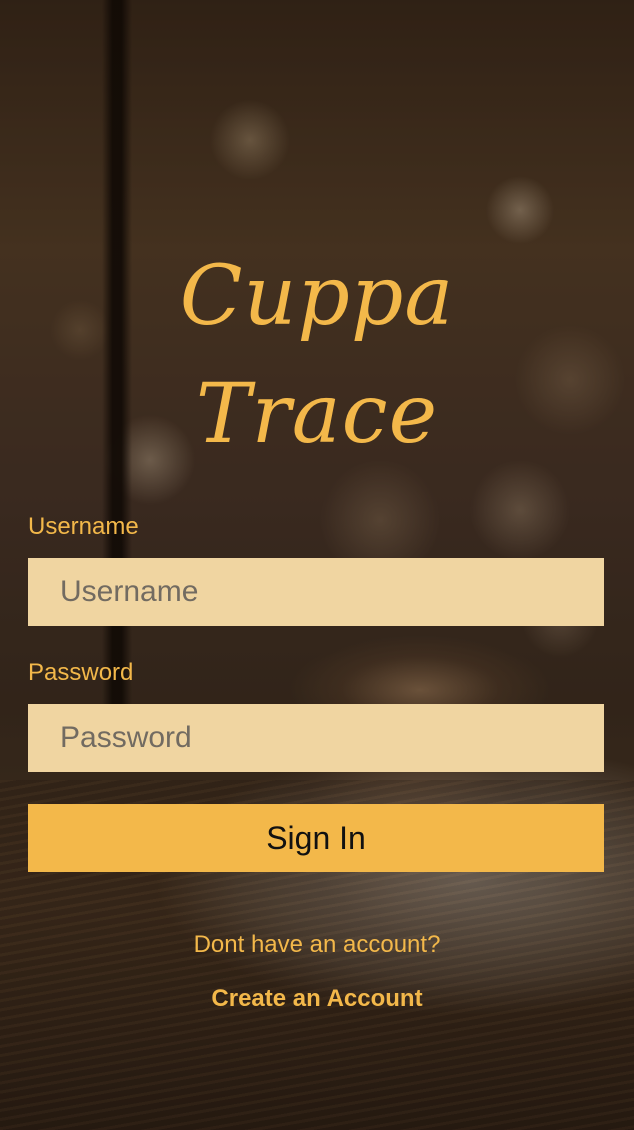 This screenshot has width=634, height=1130. Describe the element at coordinates (83, 526) in the screenshot. I see `username-label: Username` at that location.